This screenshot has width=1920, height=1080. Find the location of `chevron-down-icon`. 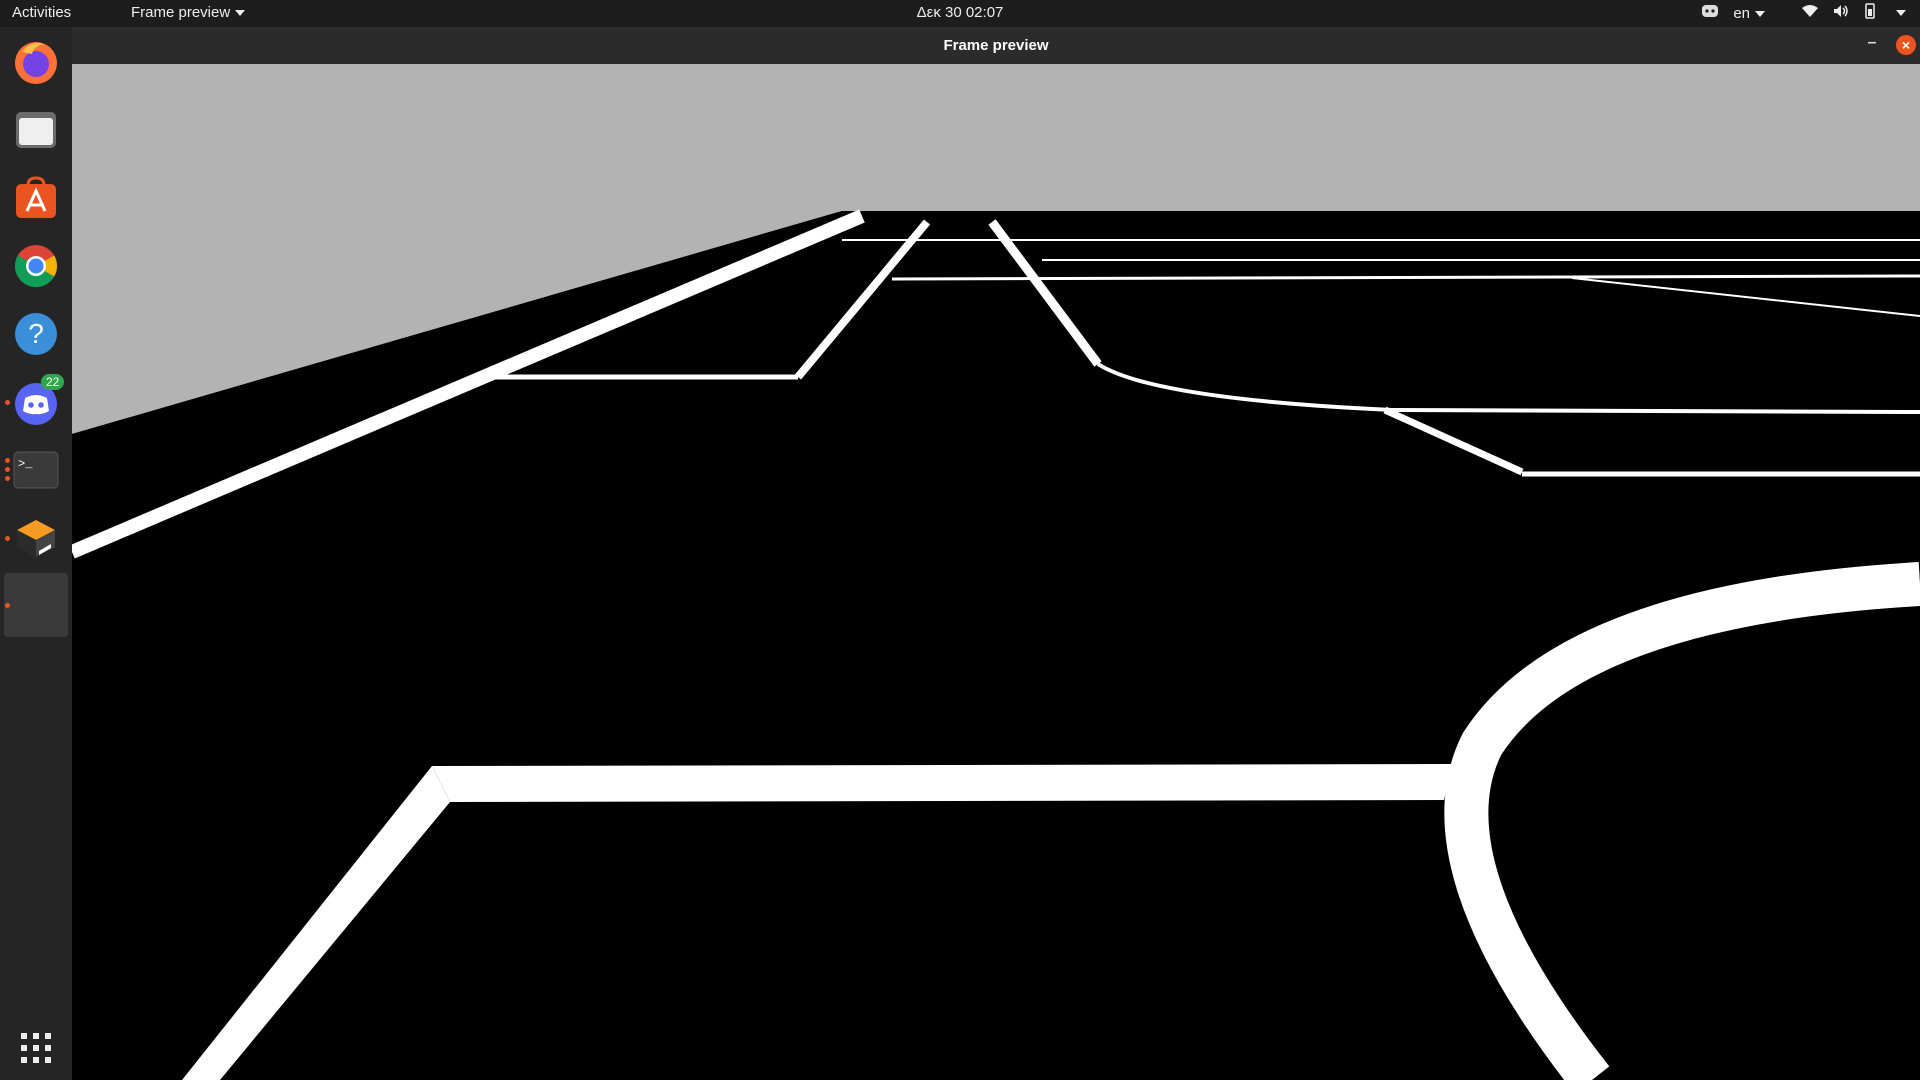

chevron-down-icon is located at coordinates (1760, 13).